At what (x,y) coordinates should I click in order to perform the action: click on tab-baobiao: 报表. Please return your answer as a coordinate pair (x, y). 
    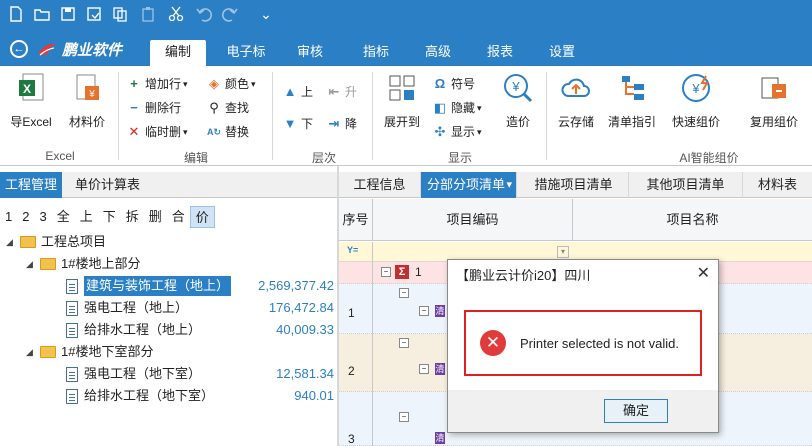
    Looking at the image, I should click on (500, 53).